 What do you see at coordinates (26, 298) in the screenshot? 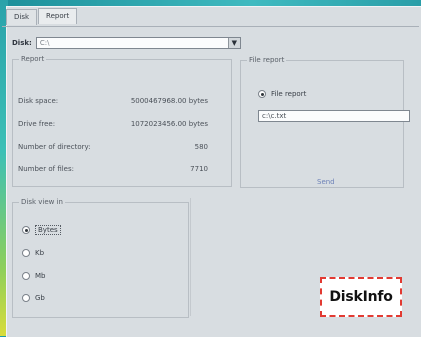
I see `radio-gb-indicator` at bounding box center [26, 298].